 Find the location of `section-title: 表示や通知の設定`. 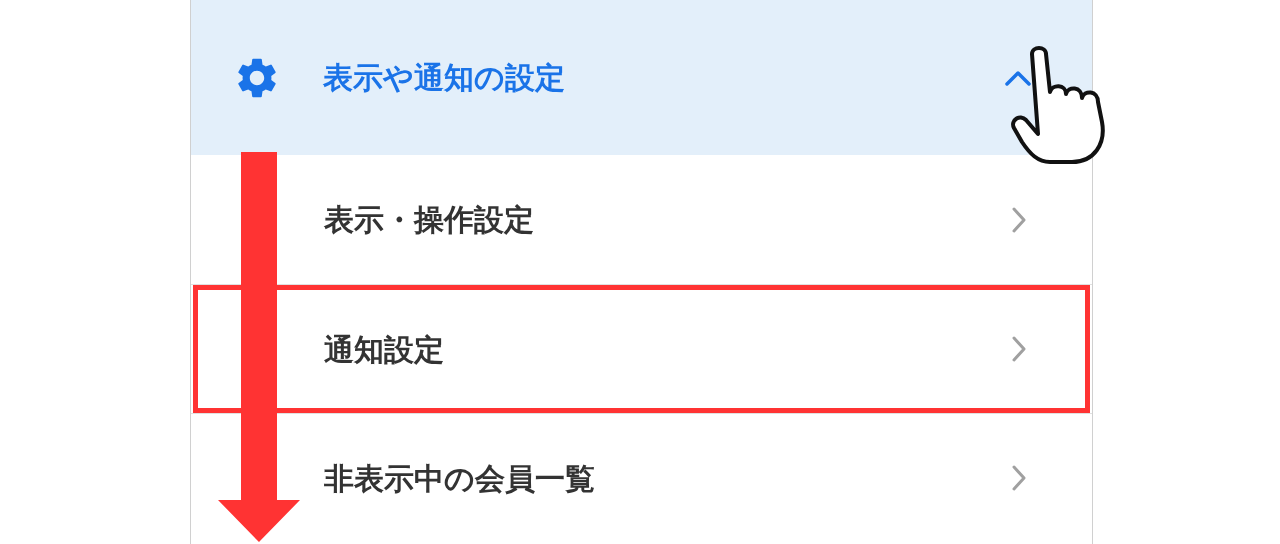

section-title: 表示や通知の設定 is located at coordinates (443, 78).